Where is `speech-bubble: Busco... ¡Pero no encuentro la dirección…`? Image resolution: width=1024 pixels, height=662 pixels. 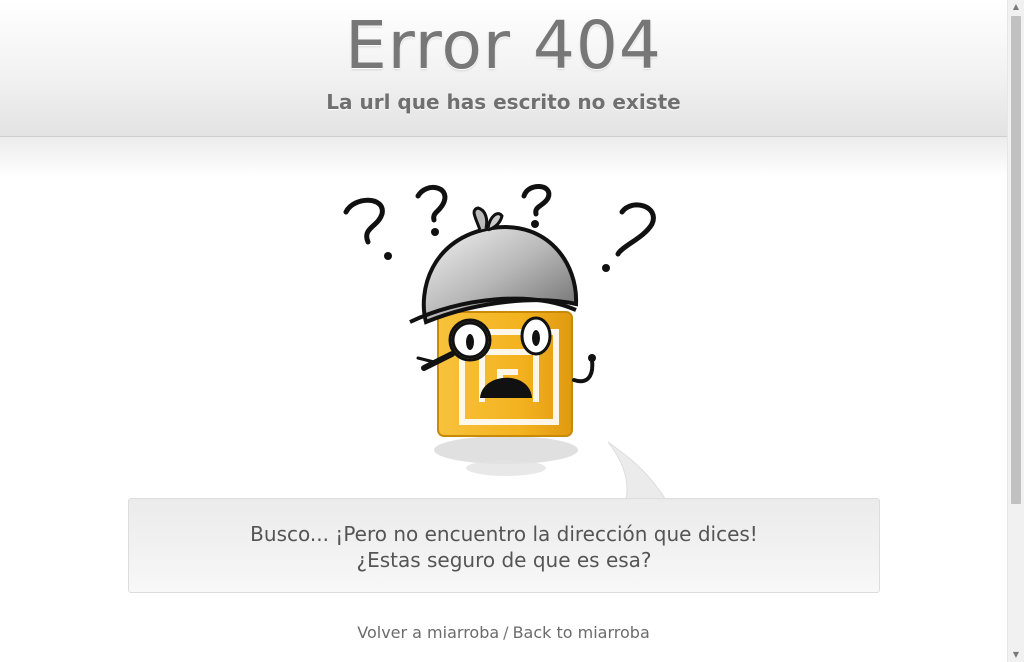
speech-bubble: Busco... ¡Pero no encuentro la dirección… is located at coordinates (504, 545).